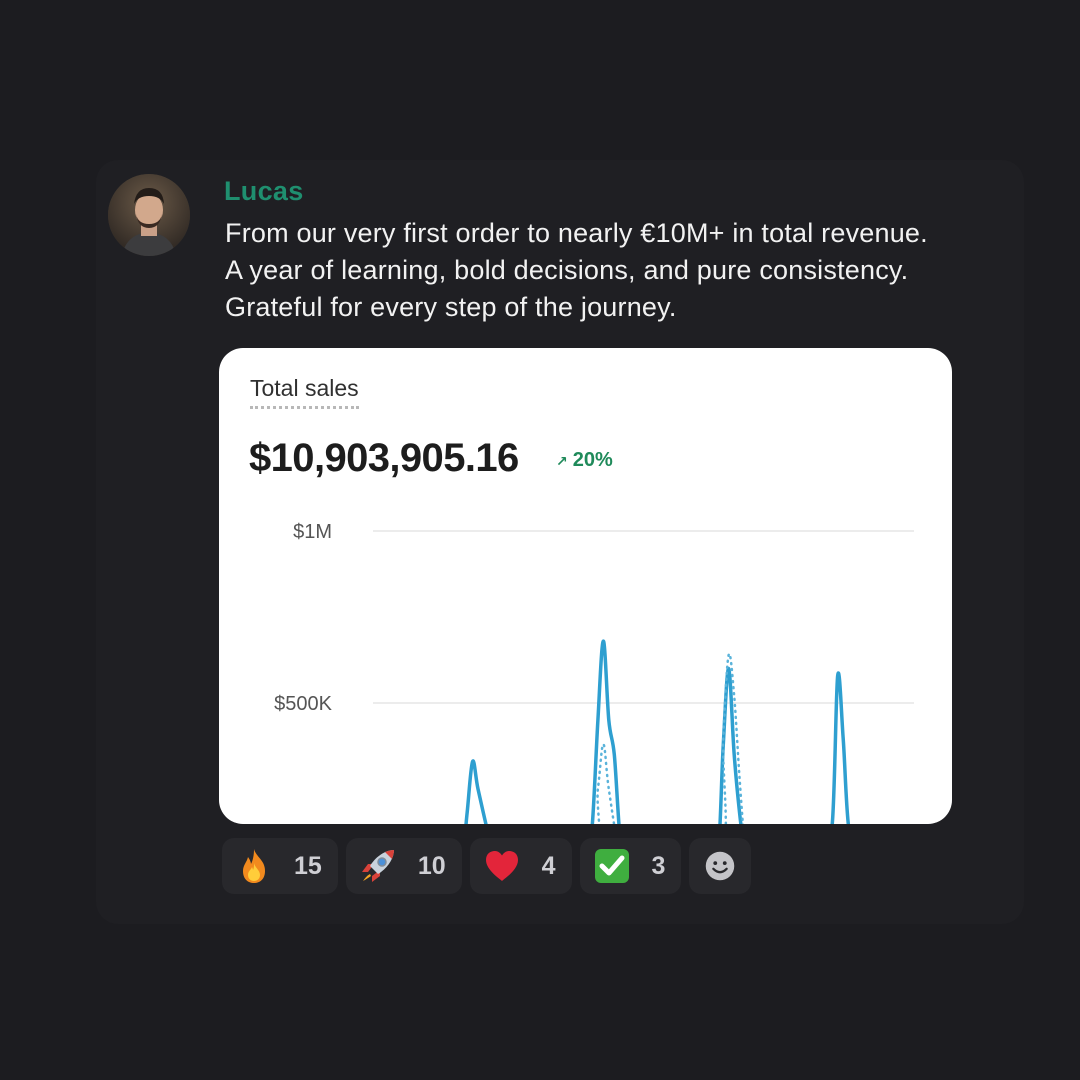 Image resolution: width=1080 pixels, height=1080 pixels. I want to click on heart-icon, so click(501, 866).